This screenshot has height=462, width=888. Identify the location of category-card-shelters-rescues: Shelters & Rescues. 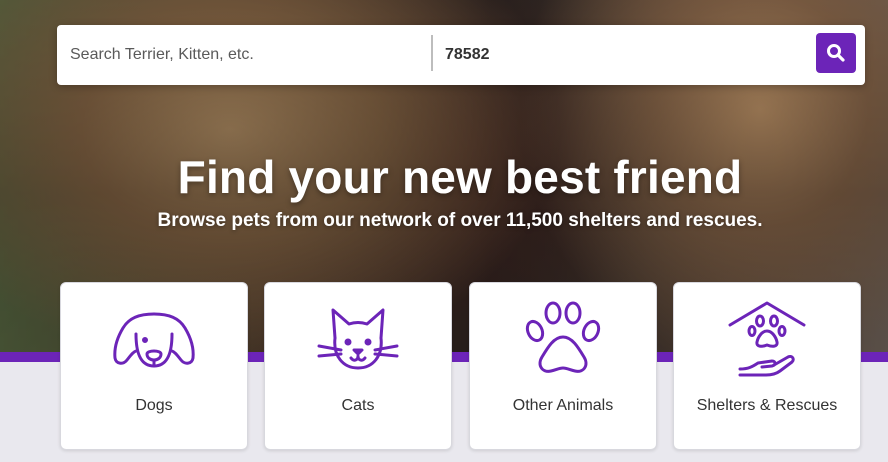
(767, 366).